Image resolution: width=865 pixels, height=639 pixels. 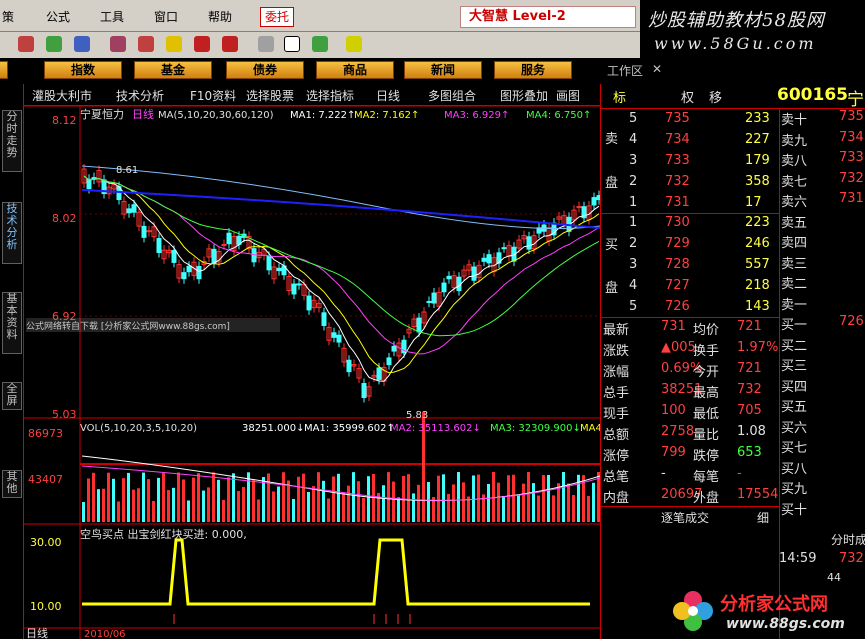 I want to click on fenxi-name: 分析家公式网, so click(x=774, y=604).